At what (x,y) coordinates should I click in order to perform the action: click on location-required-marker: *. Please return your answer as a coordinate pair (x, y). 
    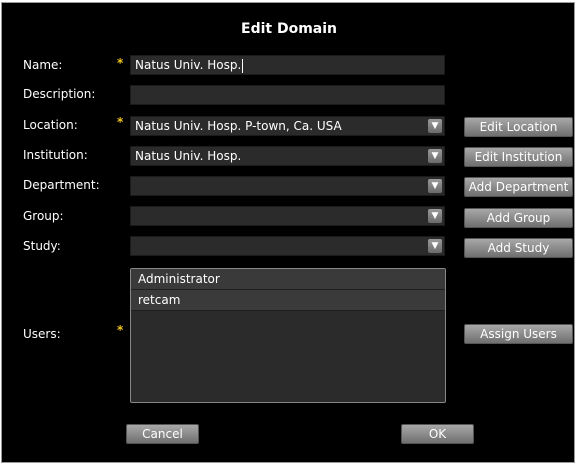
    Looking at the image, I should click on (120, 122).